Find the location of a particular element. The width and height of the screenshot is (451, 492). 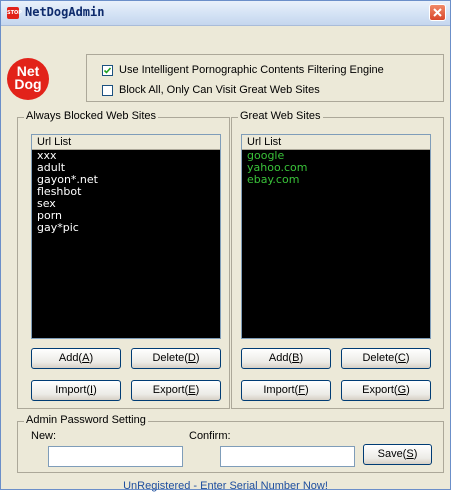

checkmark-icon is located at coordinates (107, 70).